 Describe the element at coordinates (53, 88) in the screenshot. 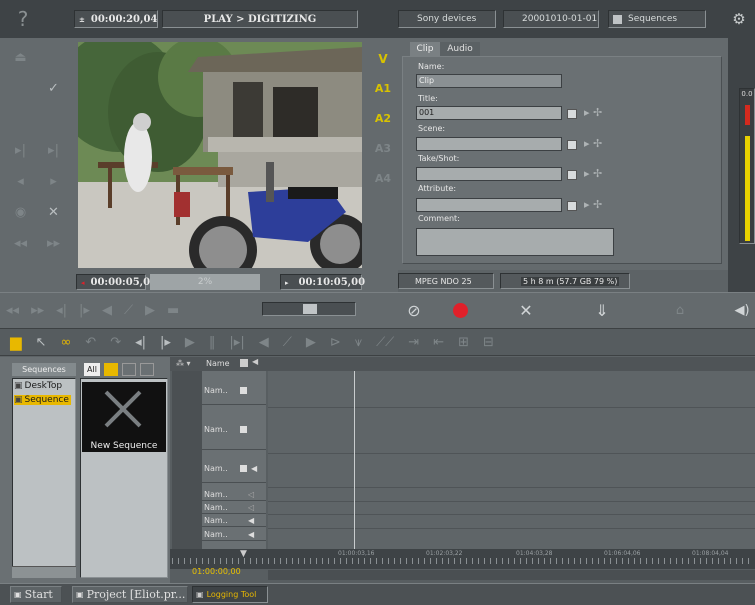

I see `check-icon: ✓` at that location.